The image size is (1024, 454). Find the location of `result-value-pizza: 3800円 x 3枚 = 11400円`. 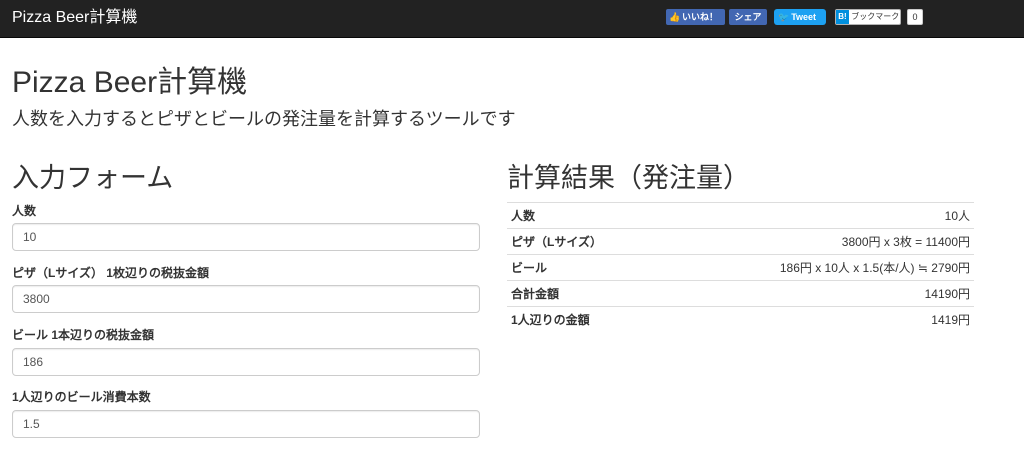

result-value-pizza: 3800円 x 3枚 = 11400円 is located at coordinates (818, 241).